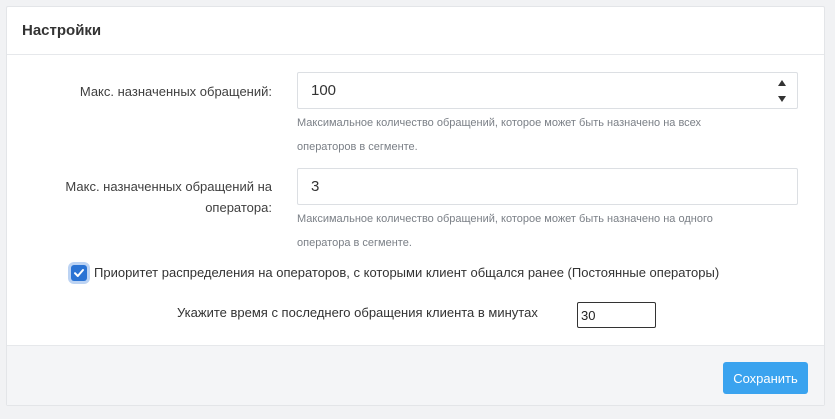 The image size is (835, 419). I want to click on max-per-operator-label-line1: Макс. назначенных обращений на, so click(168, 186).